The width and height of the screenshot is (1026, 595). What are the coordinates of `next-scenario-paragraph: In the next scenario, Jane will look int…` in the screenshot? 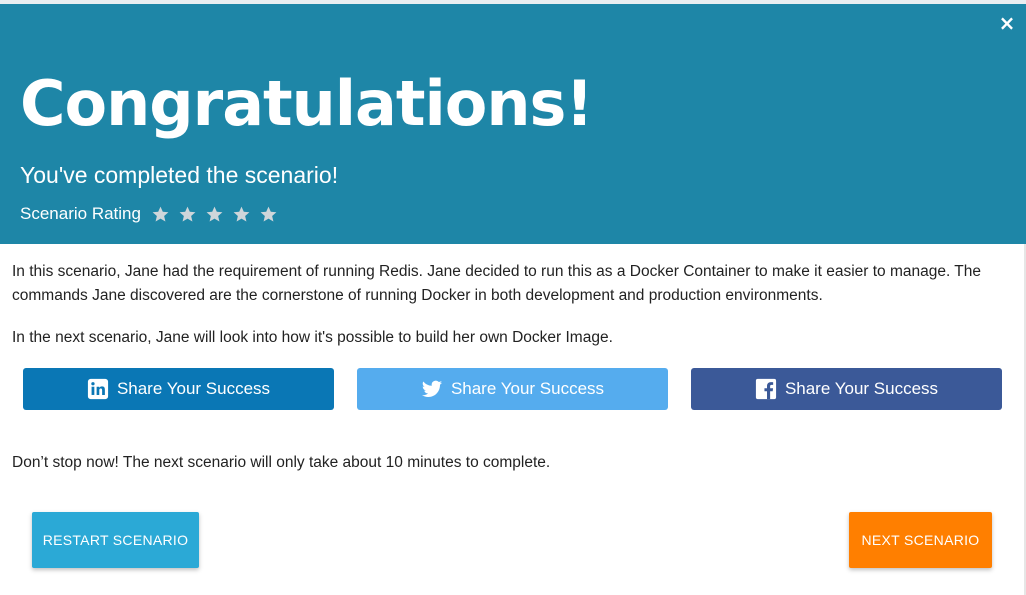 It's located at (312, 337).